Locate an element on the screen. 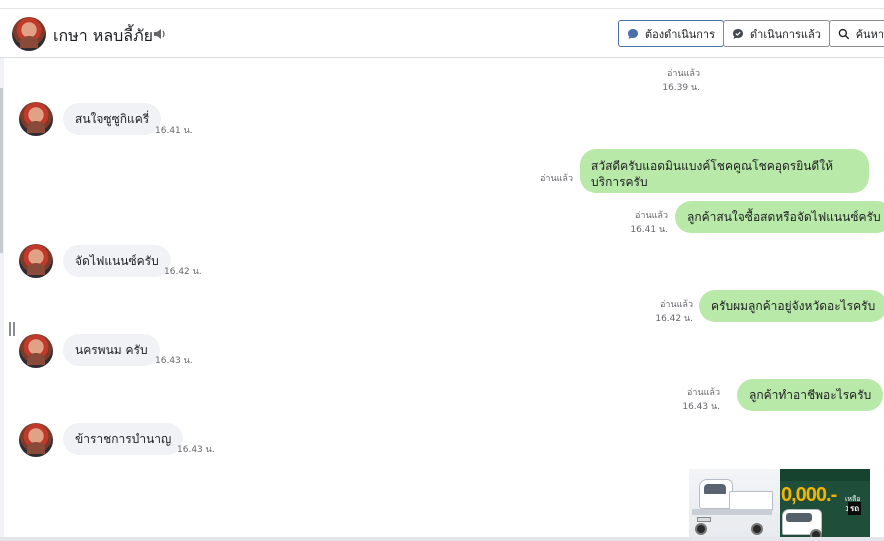 The image size is (884, 541). incoming-message: สนใจซูซูกิแครี่ is located at coordinates (112, 119).